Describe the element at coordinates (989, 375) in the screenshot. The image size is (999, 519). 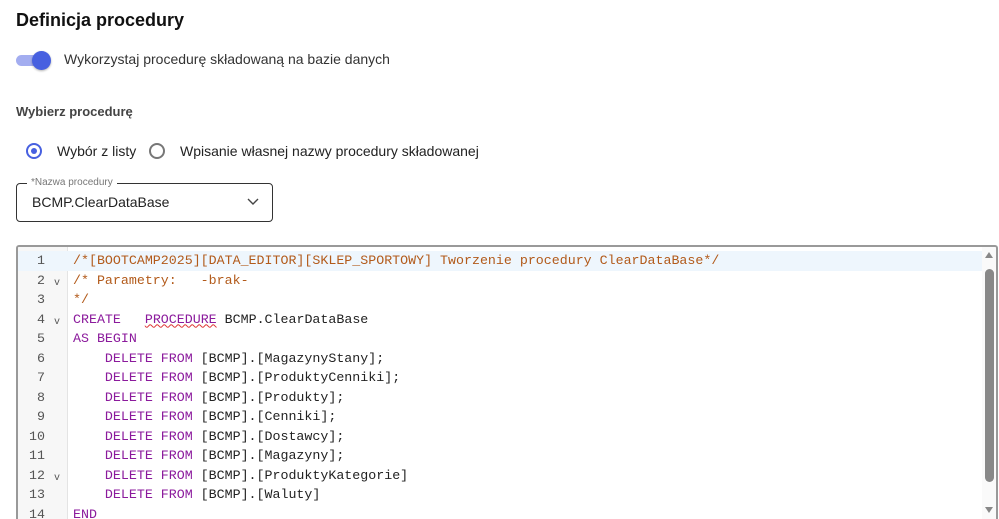
I see `scrollbar-thumb` at that location.